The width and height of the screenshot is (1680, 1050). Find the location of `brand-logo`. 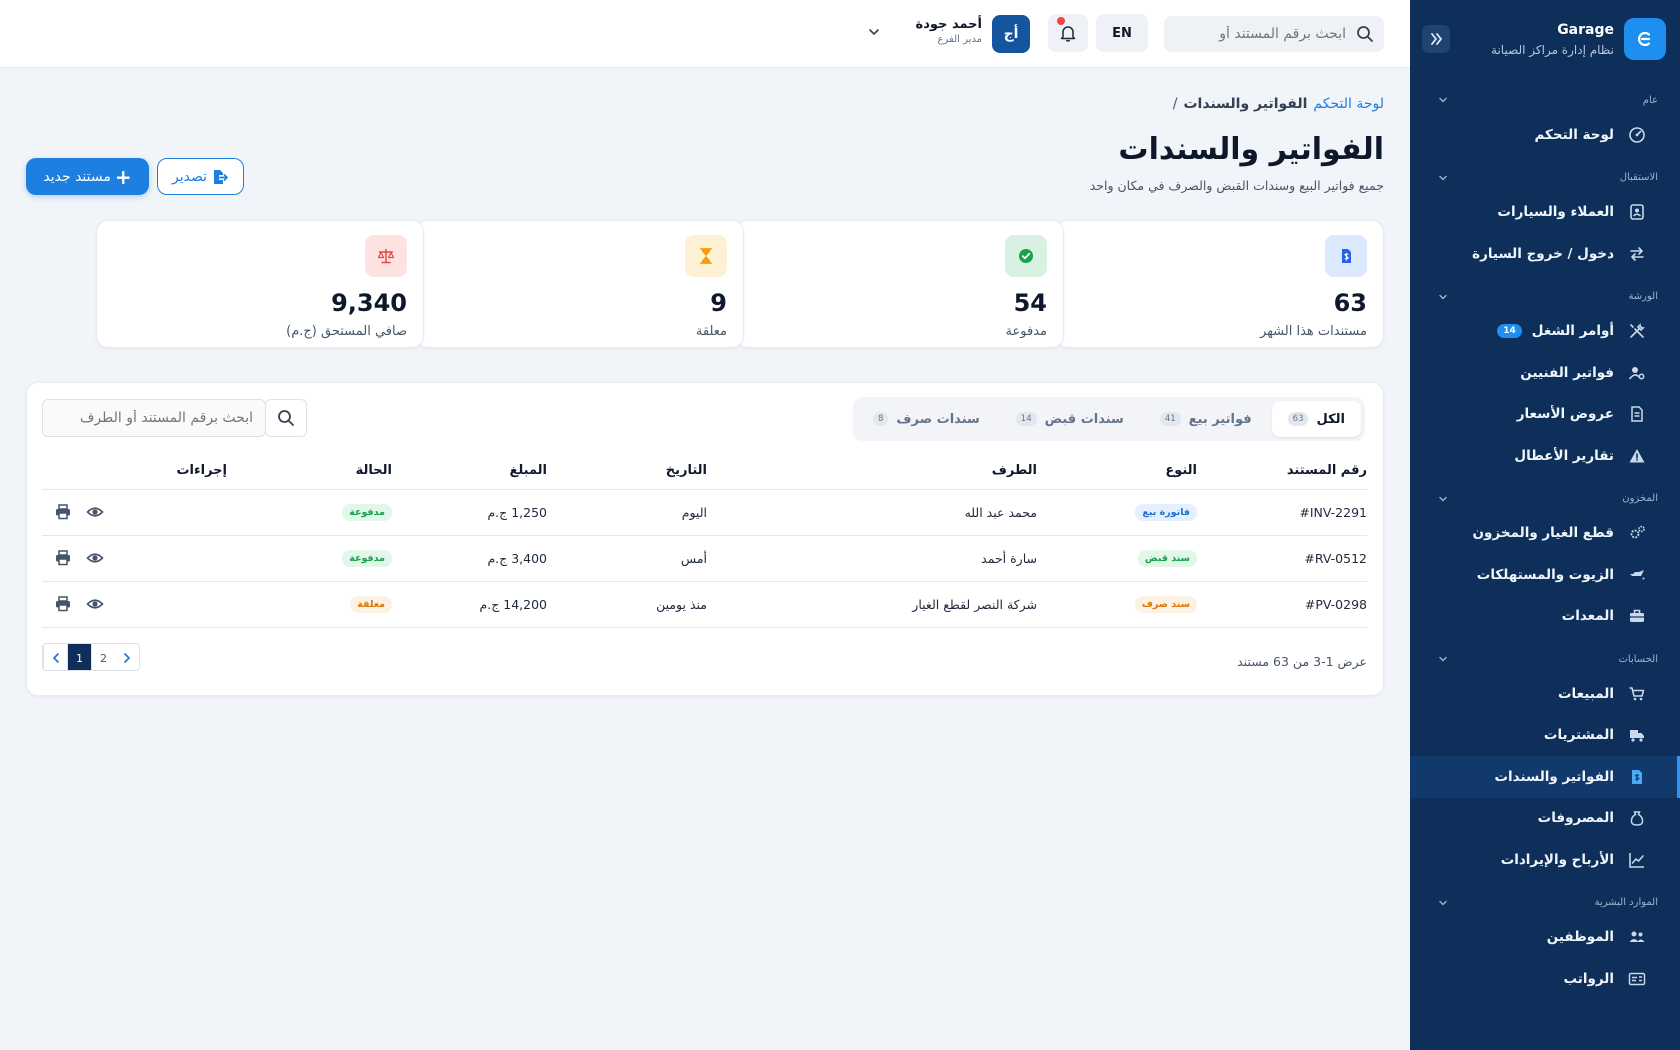

brand-logo is located at coordinates (1645, 39).